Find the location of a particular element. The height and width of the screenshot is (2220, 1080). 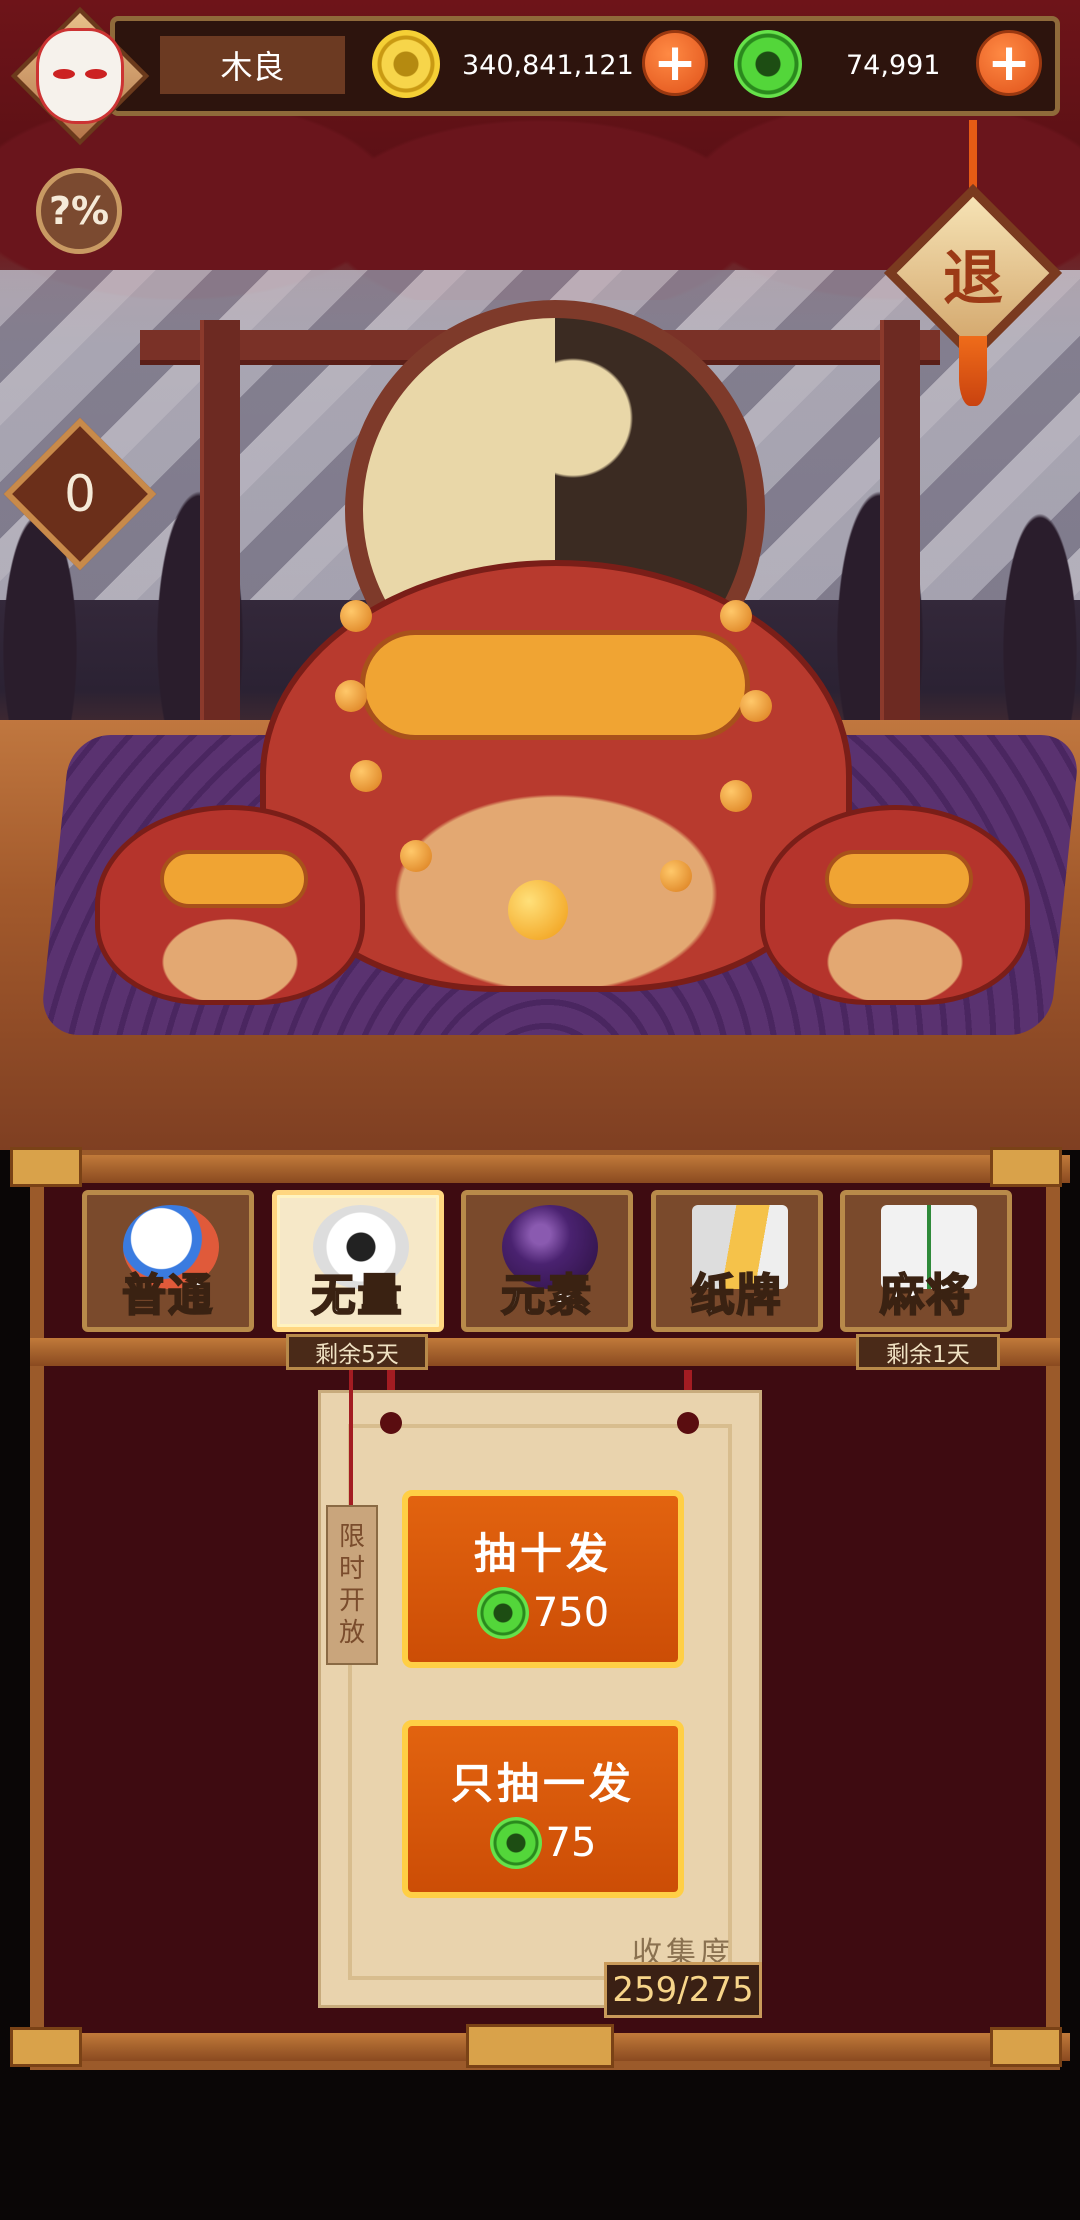

tab-label: 无量 is located at coordinates (357, 1295).